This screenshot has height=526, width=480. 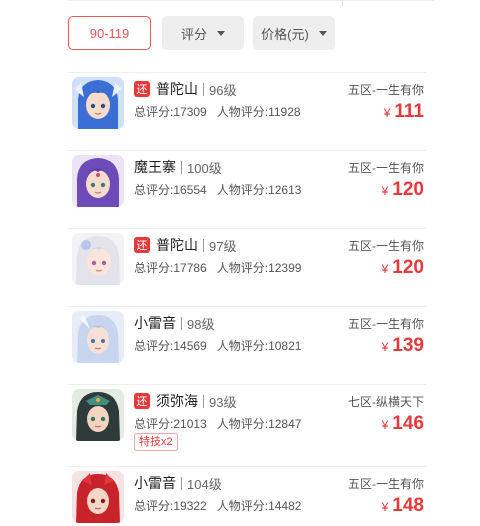 What do you see at coordinates (178, 483) in the screenshot?
I see `listing-title: 小雷音 104级` at bounding box center [178, 483].